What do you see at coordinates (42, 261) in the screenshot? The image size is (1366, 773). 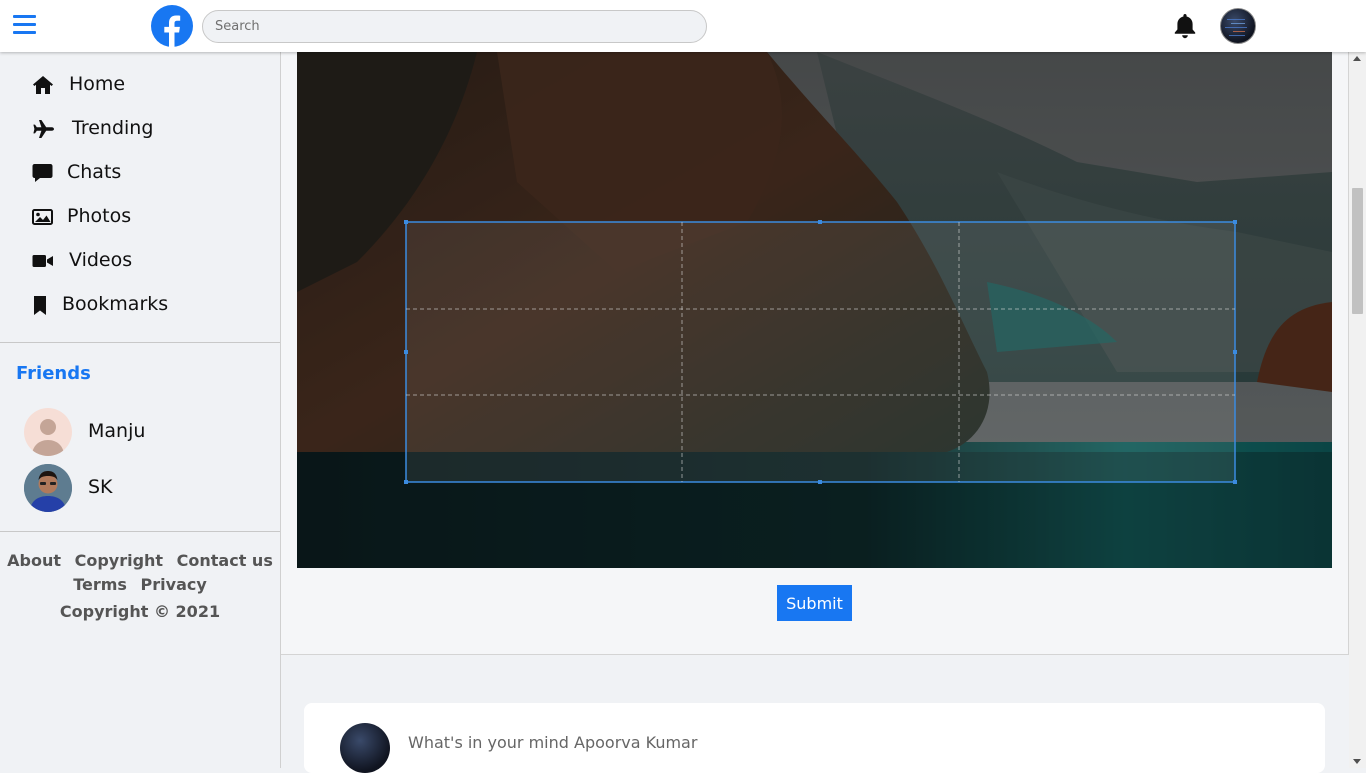 I see `video-camera-icon` at bounding box center [42, 261].